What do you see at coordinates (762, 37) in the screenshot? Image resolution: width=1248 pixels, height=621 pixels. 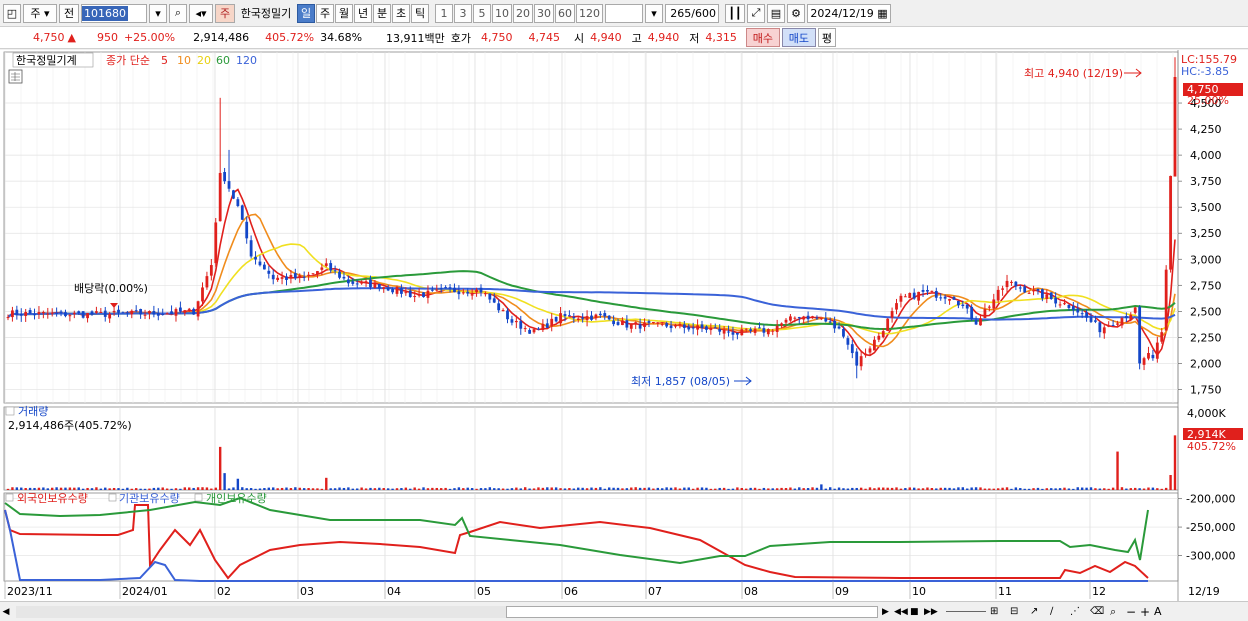 I see `buy-button: 매수` at bounding box center [762, 37].